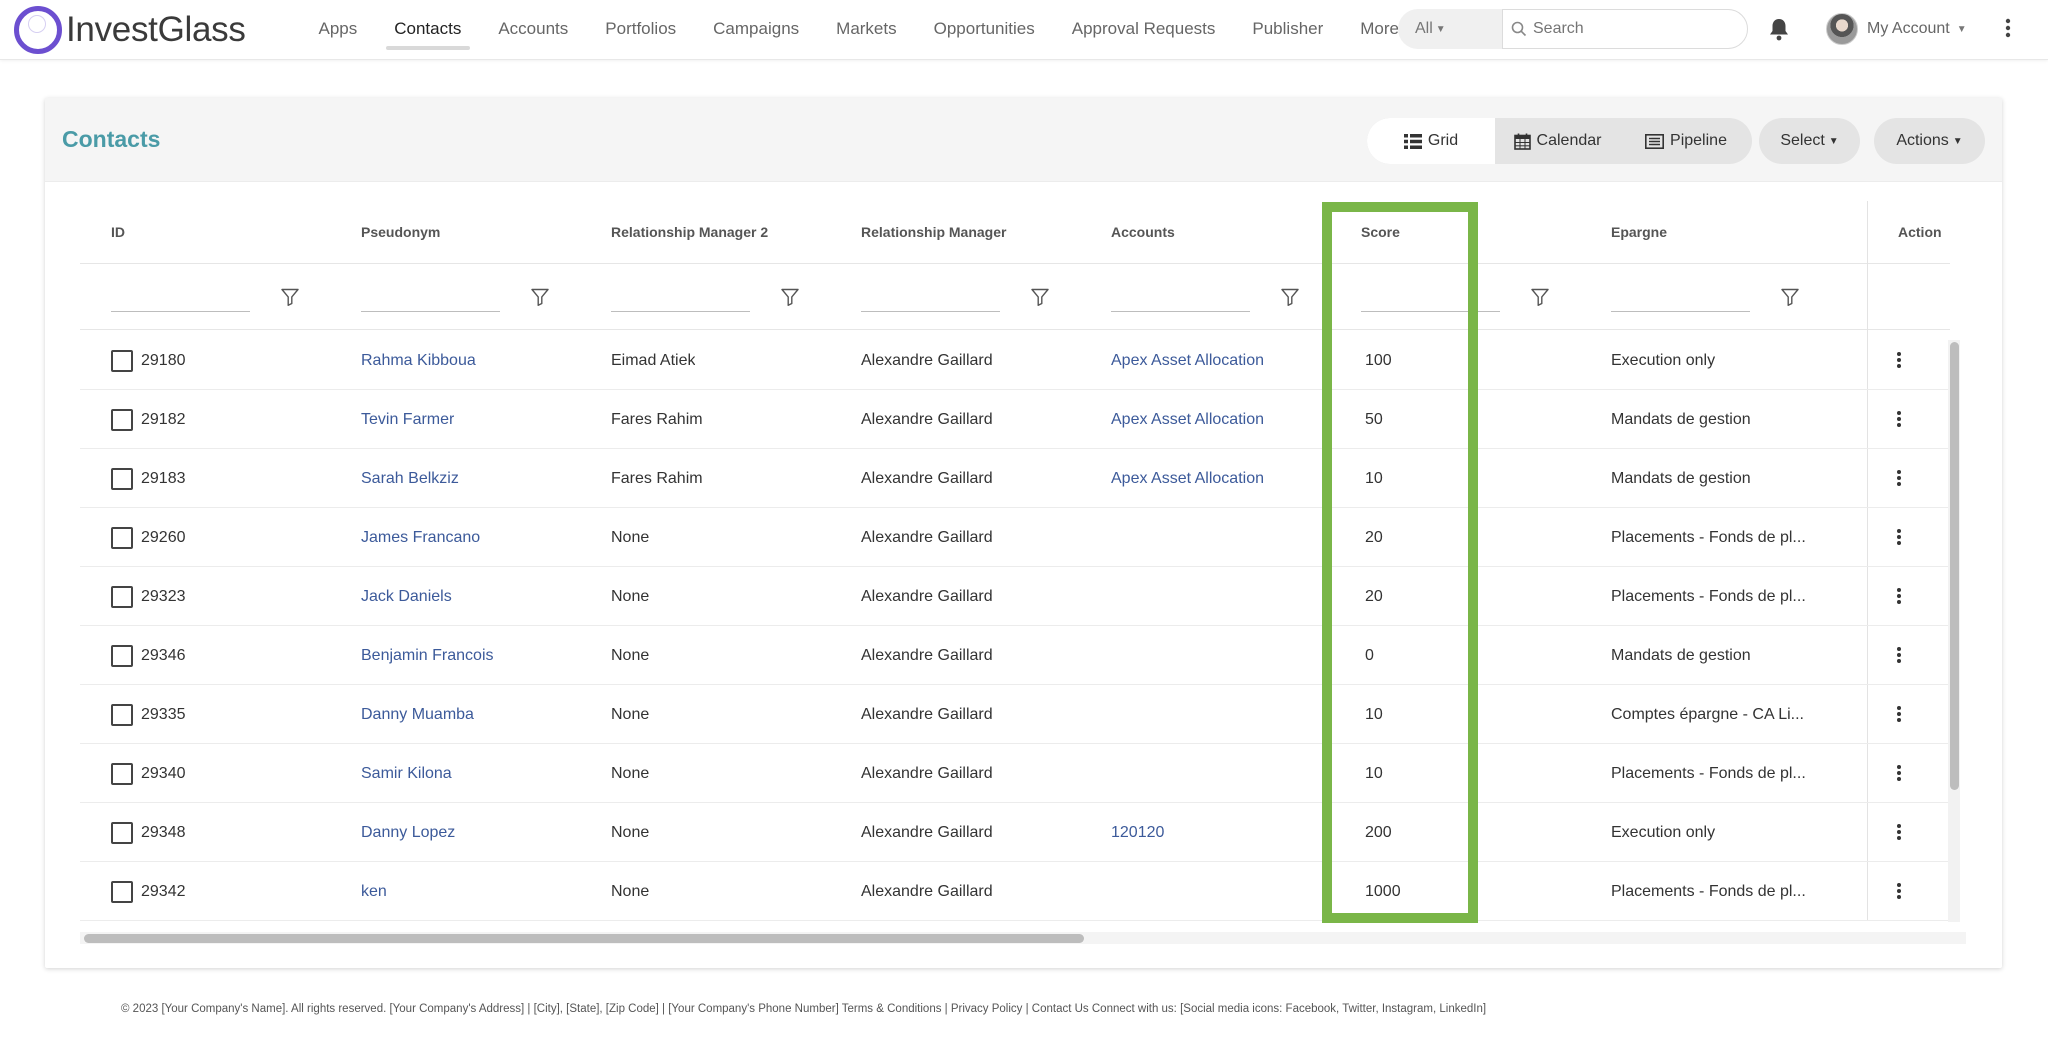 Image resolution: width=2048 pixels, height=1048 pixels. I want to click on nav-item-approval-requests: Approval Requests, so click(1143, 29).